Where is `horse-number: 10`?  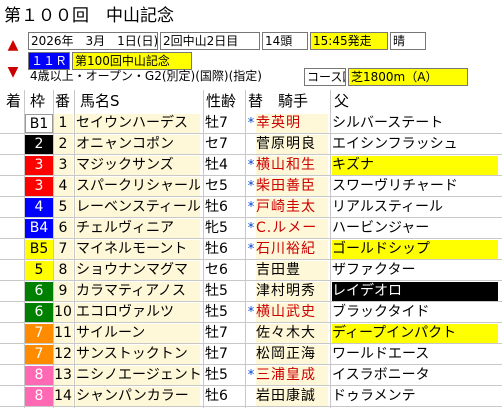
horse-number: 10 is located at coordinates (63, 312).